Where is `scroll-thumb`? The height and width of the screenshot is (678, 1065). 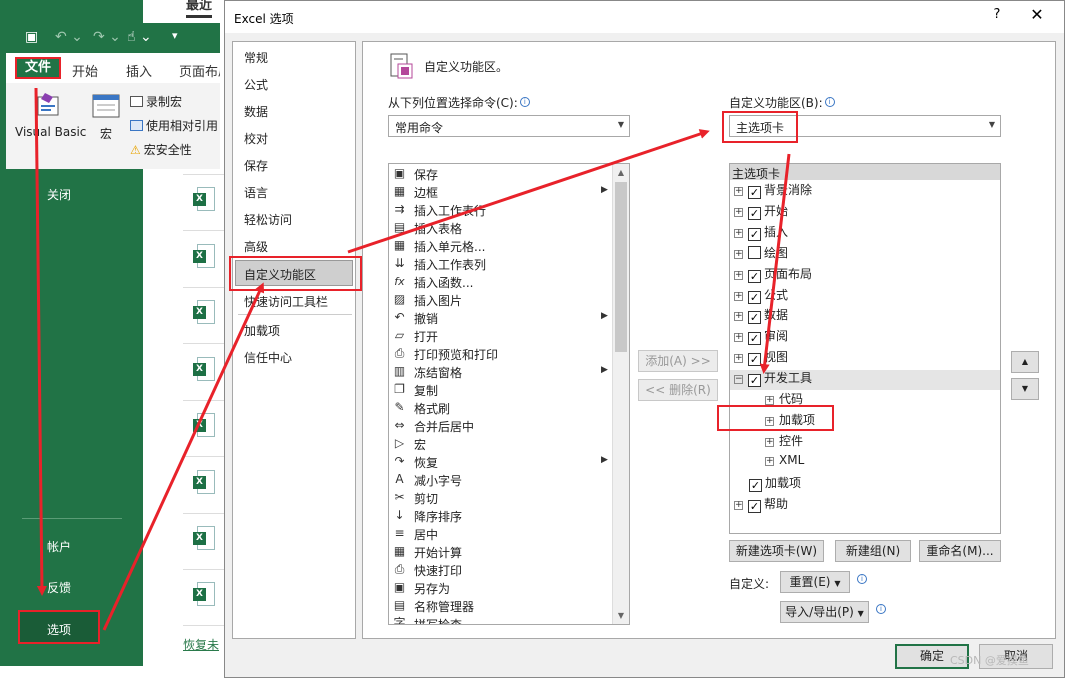
scroll-thumb is located at coordinates (621, 267).